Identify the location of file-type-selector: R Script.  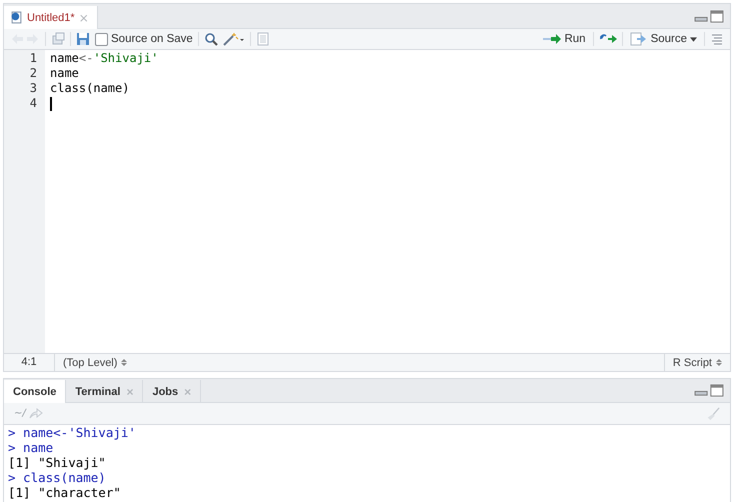
(697, 362).